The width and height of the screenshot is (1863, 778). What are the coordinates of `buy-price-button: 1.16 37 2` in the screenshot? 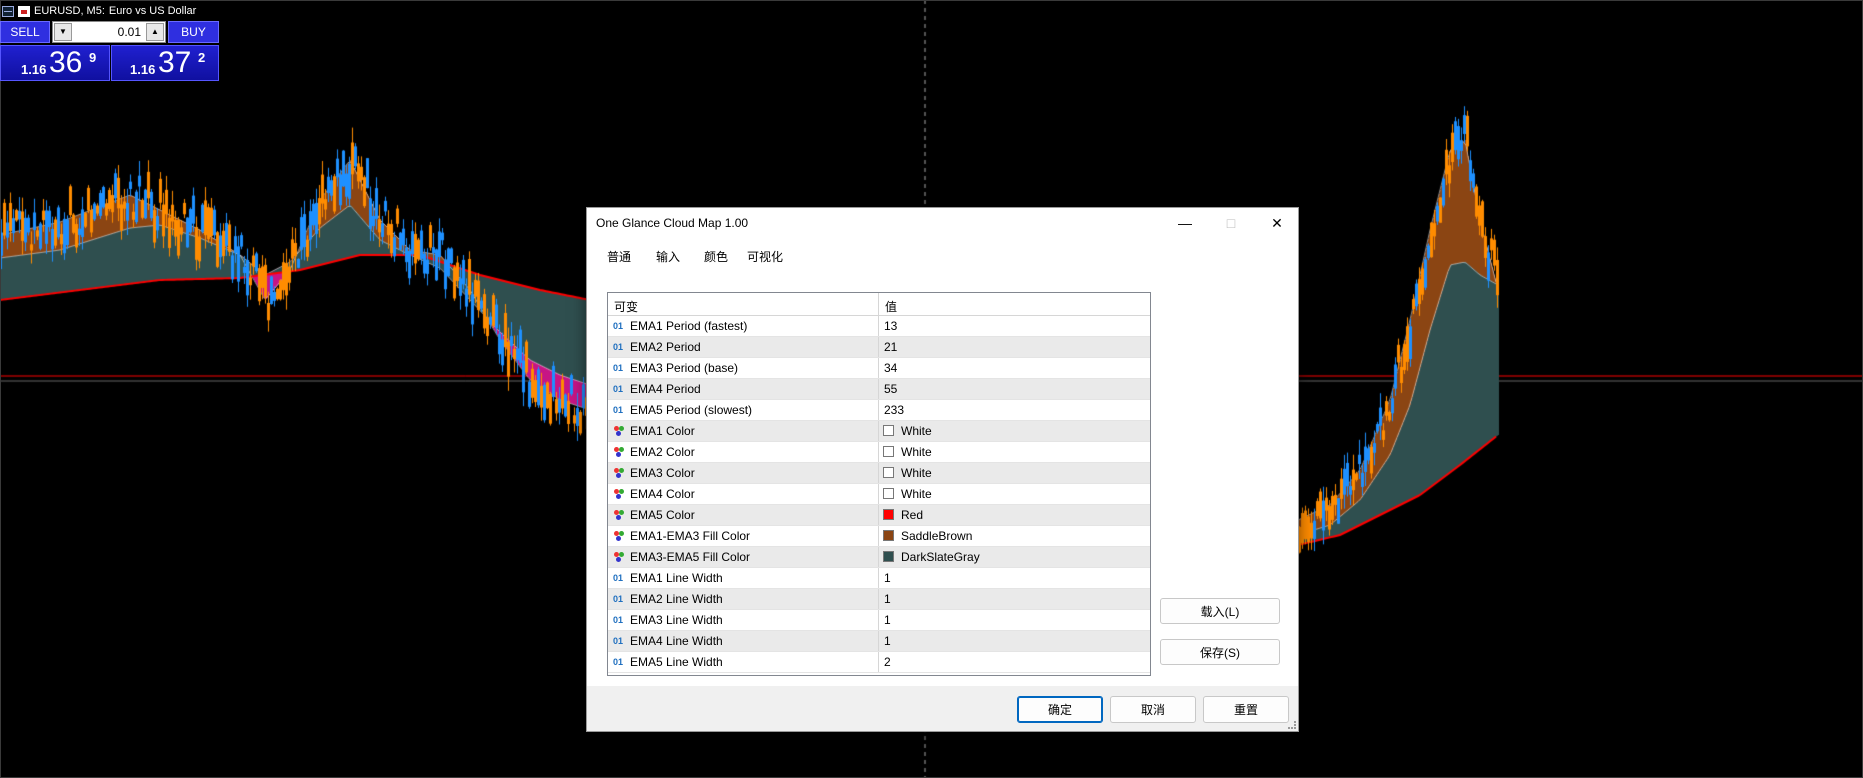 It's located at (165, 63).